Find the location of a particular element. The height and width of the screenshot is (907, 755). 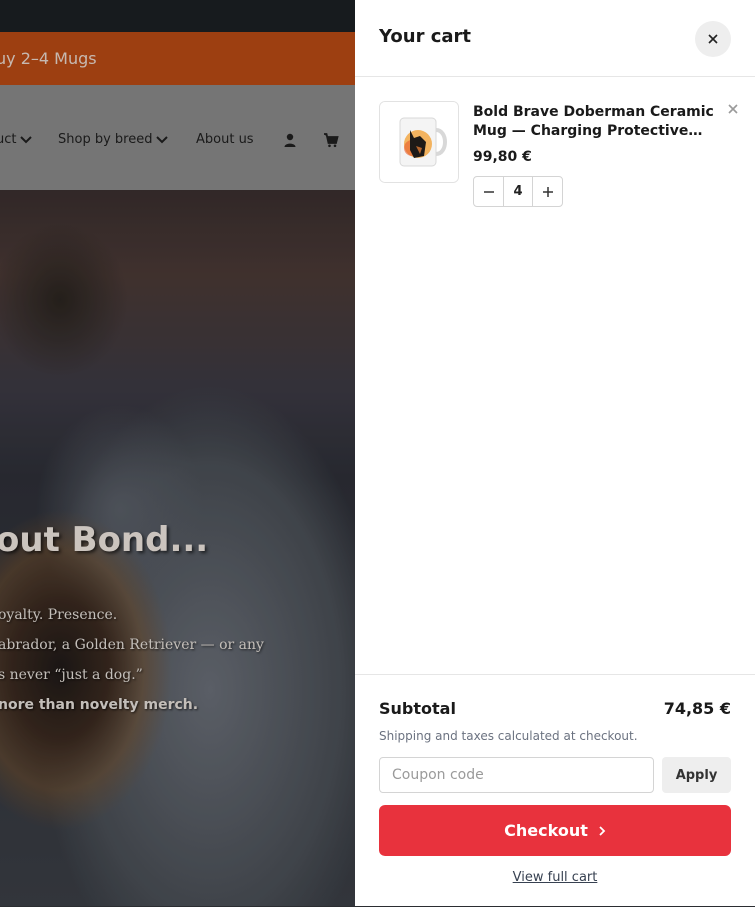

product-price: 99,80 € is located at coordinates (502, 157).